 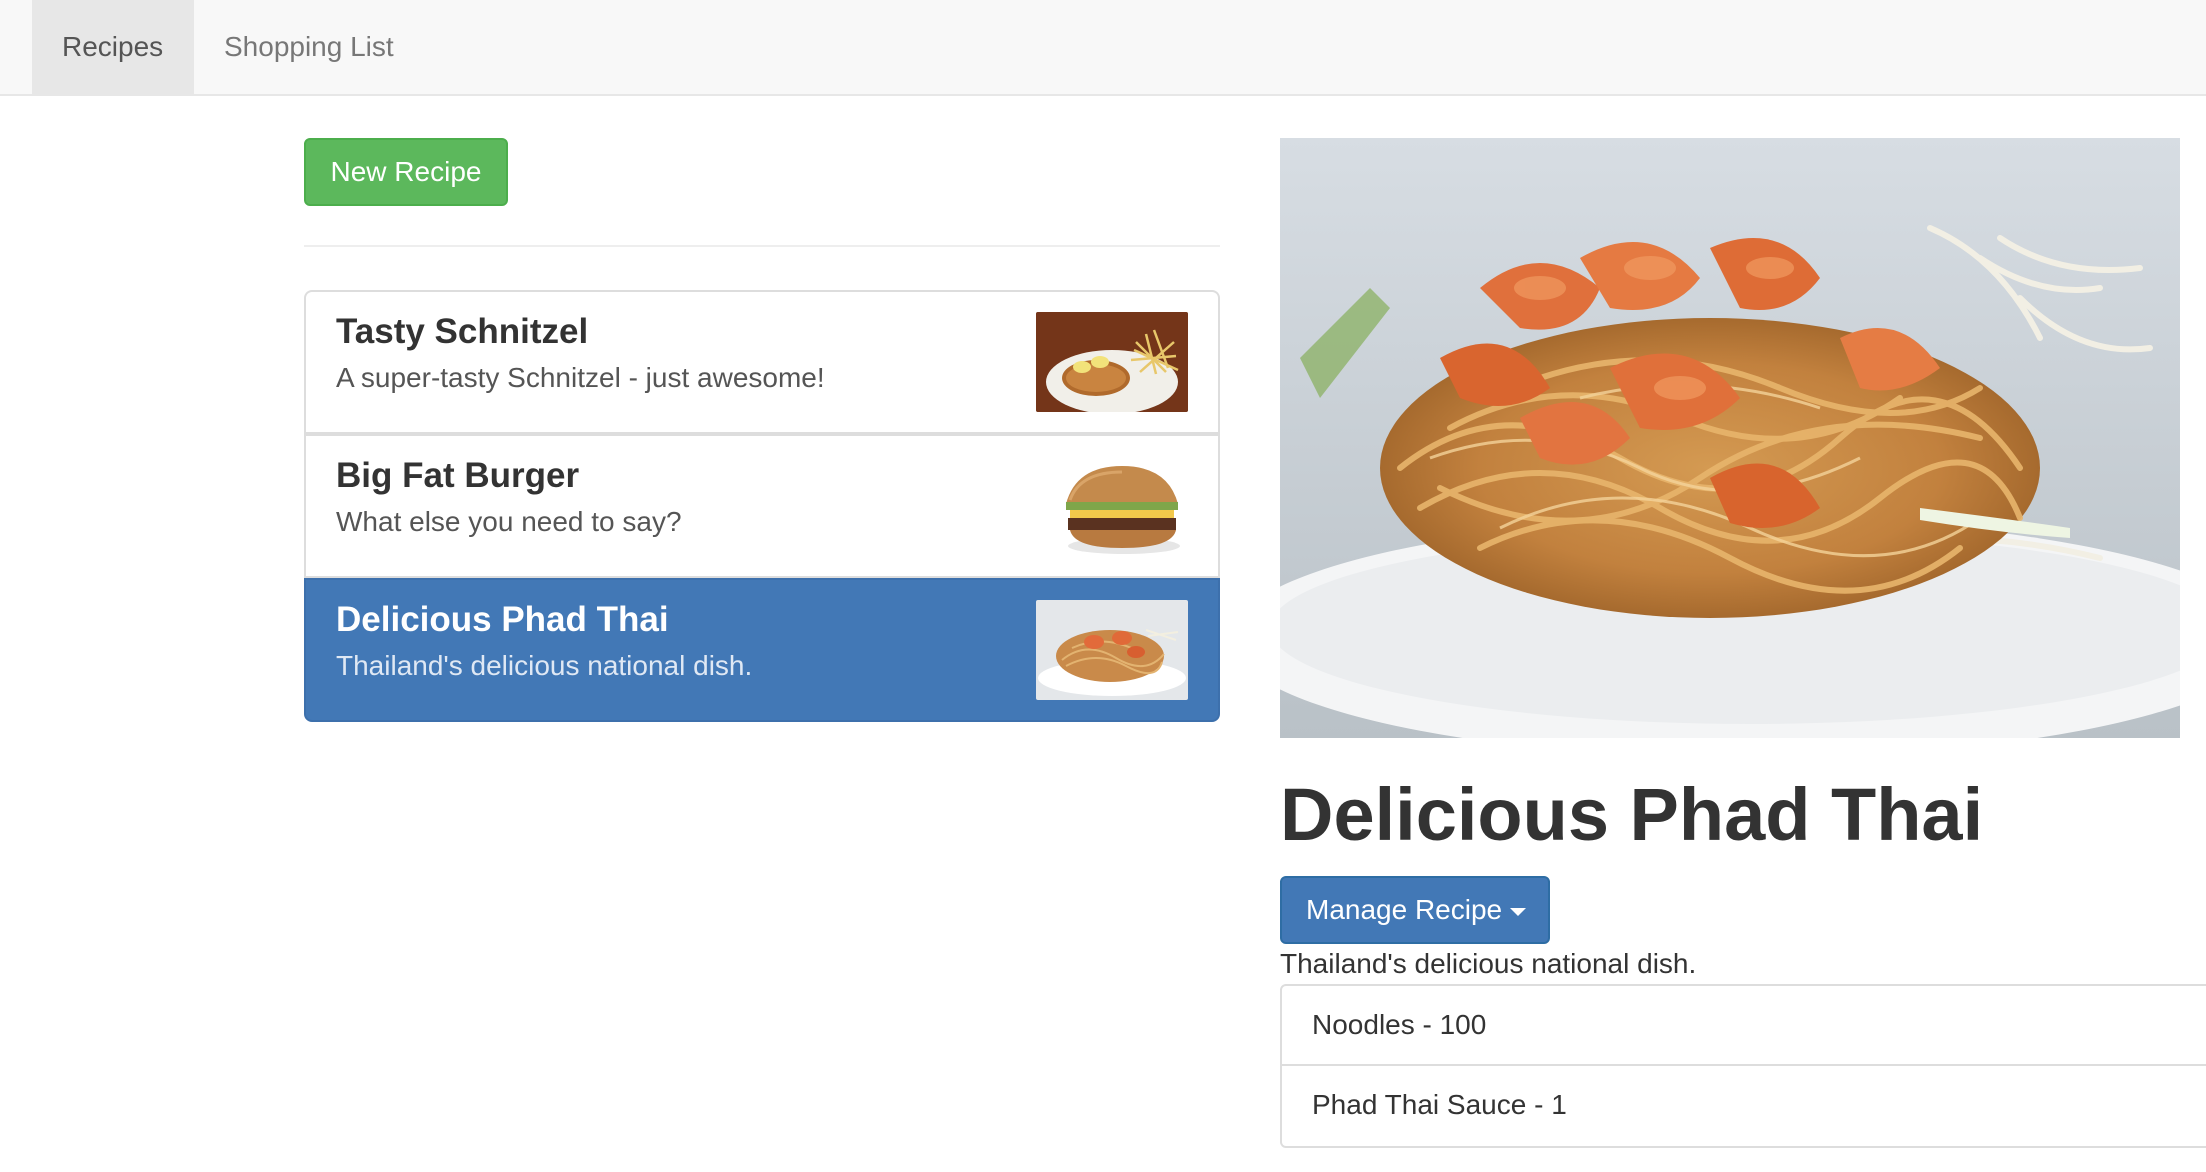 I want to click on ingredient-item: Phad Thai Sauce - 1, so click(x=1743, y=1107).